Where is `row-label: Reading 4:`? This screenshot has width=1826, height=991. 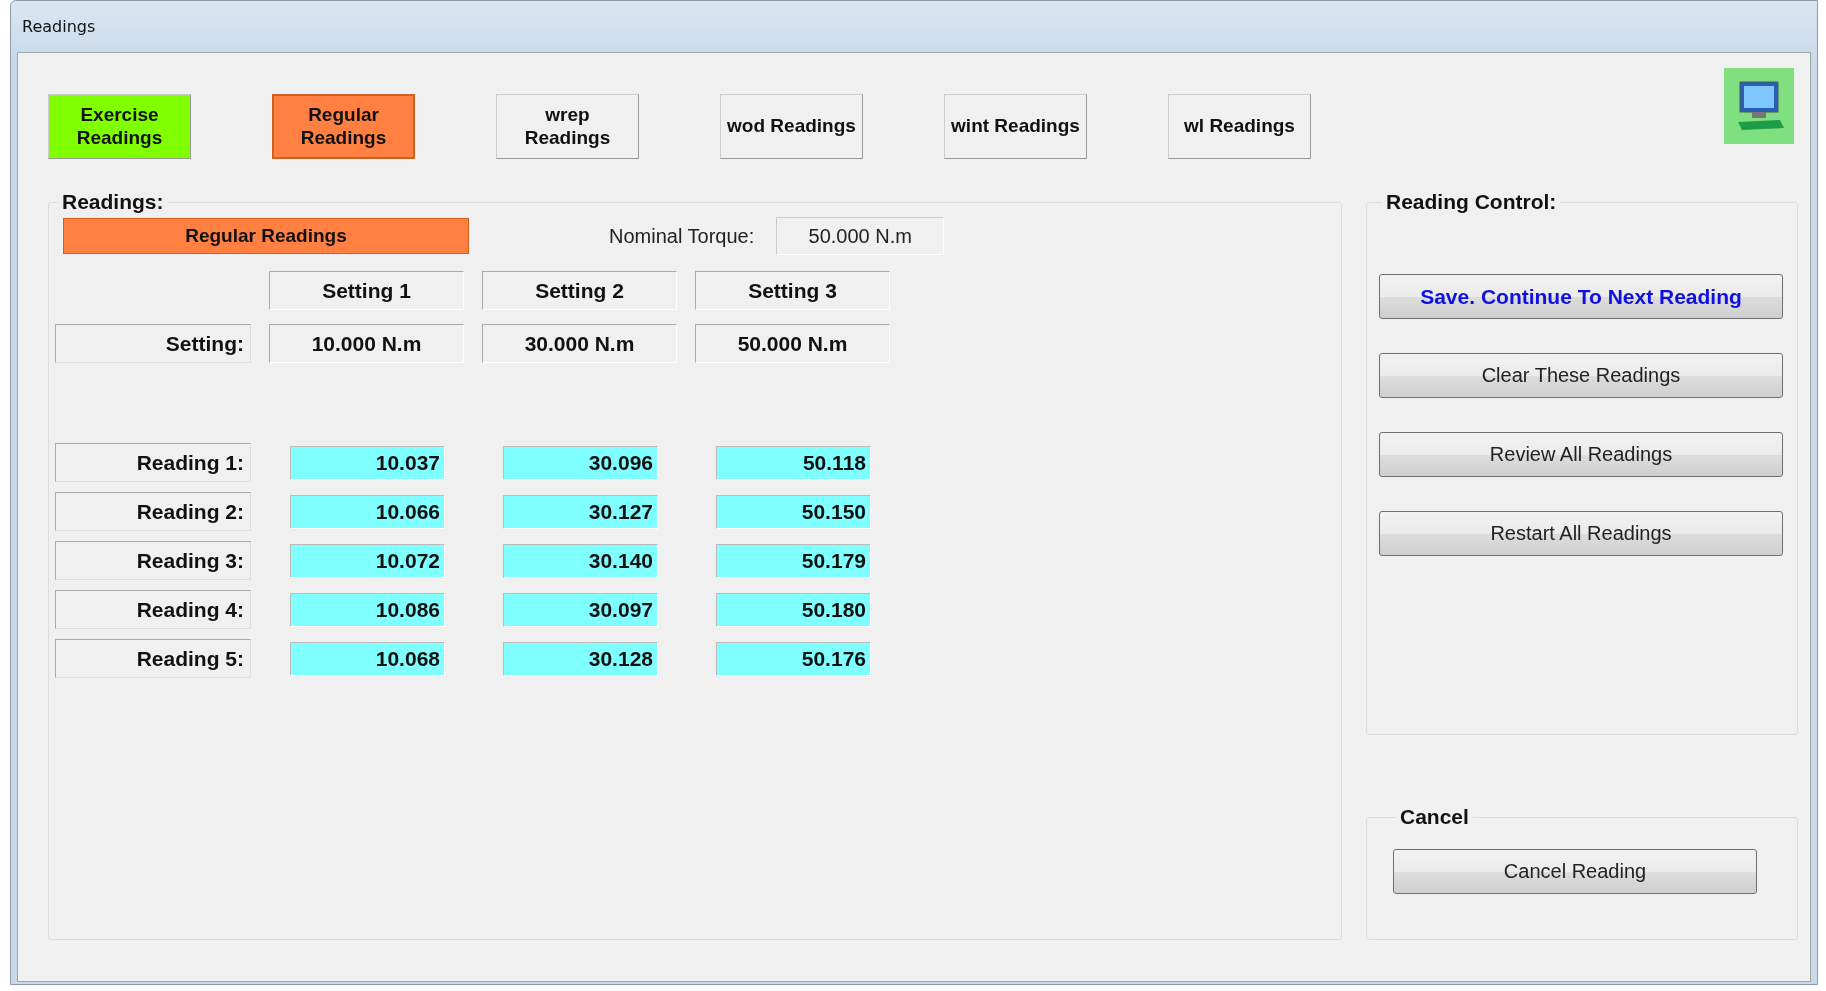
row-label: Reading 4: is located at coordinates (153, 609).